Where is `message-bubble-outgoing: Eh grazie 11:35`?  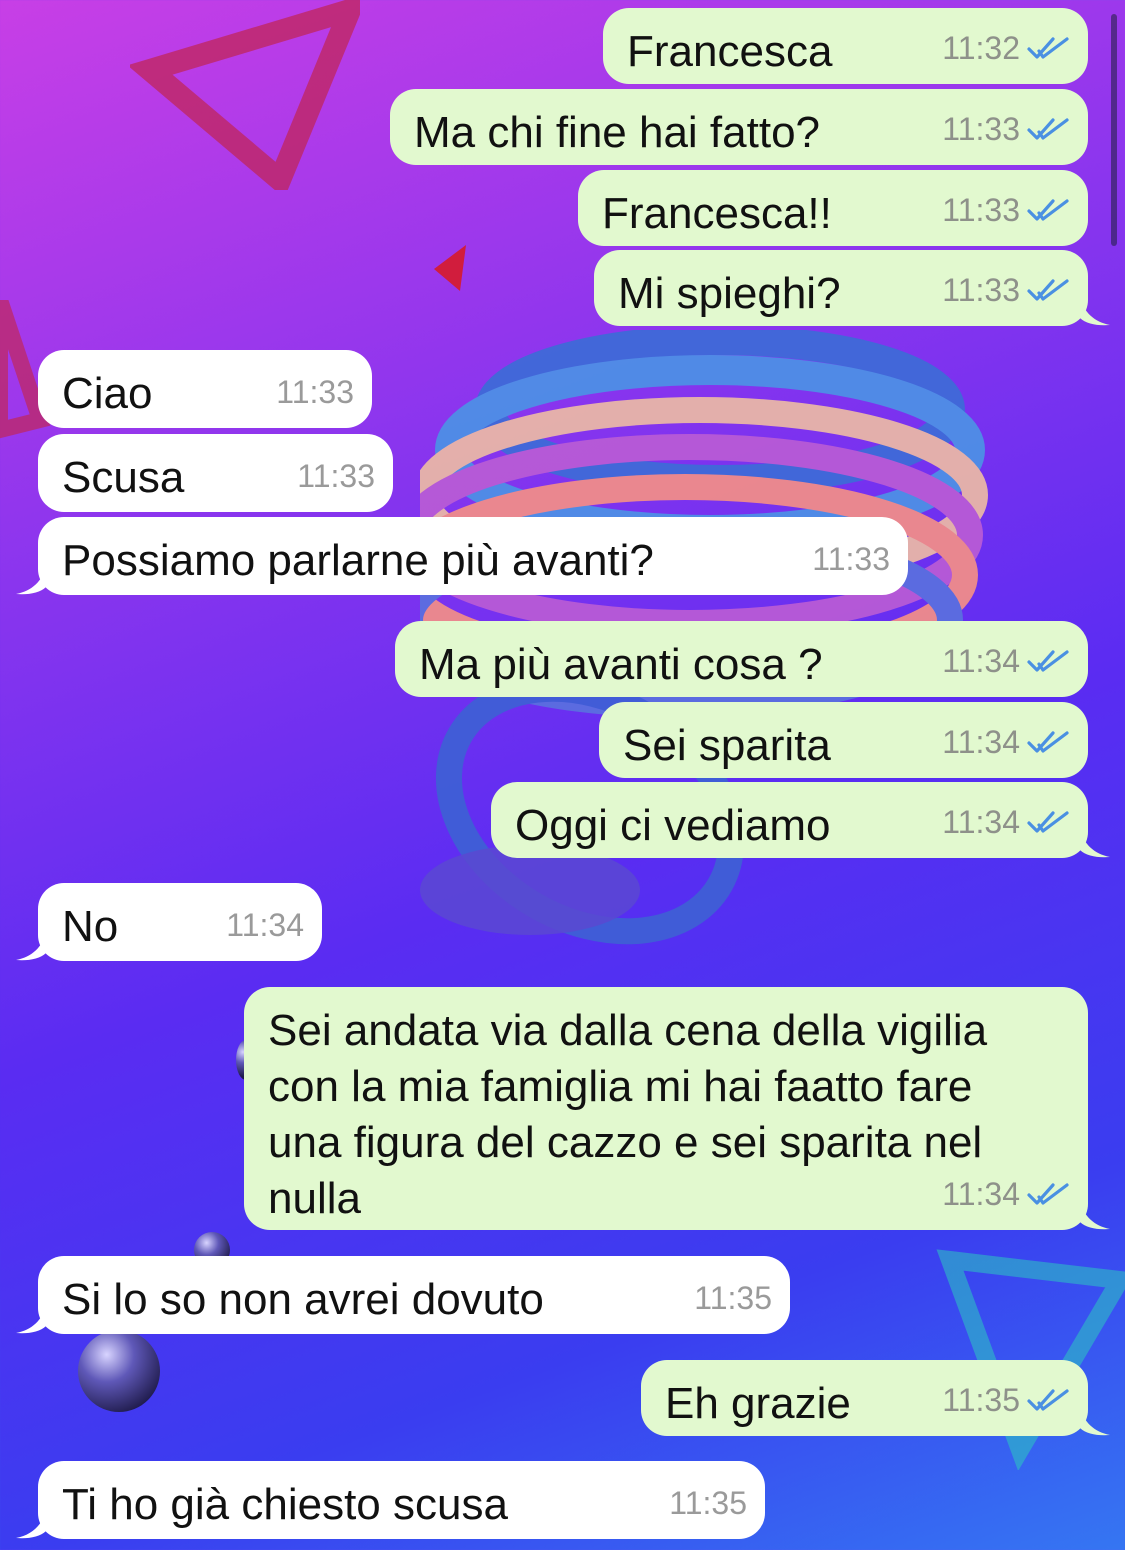 message-bubble-outgoing: Eh grazie 11:35 is located at coordinates (875, 1398).